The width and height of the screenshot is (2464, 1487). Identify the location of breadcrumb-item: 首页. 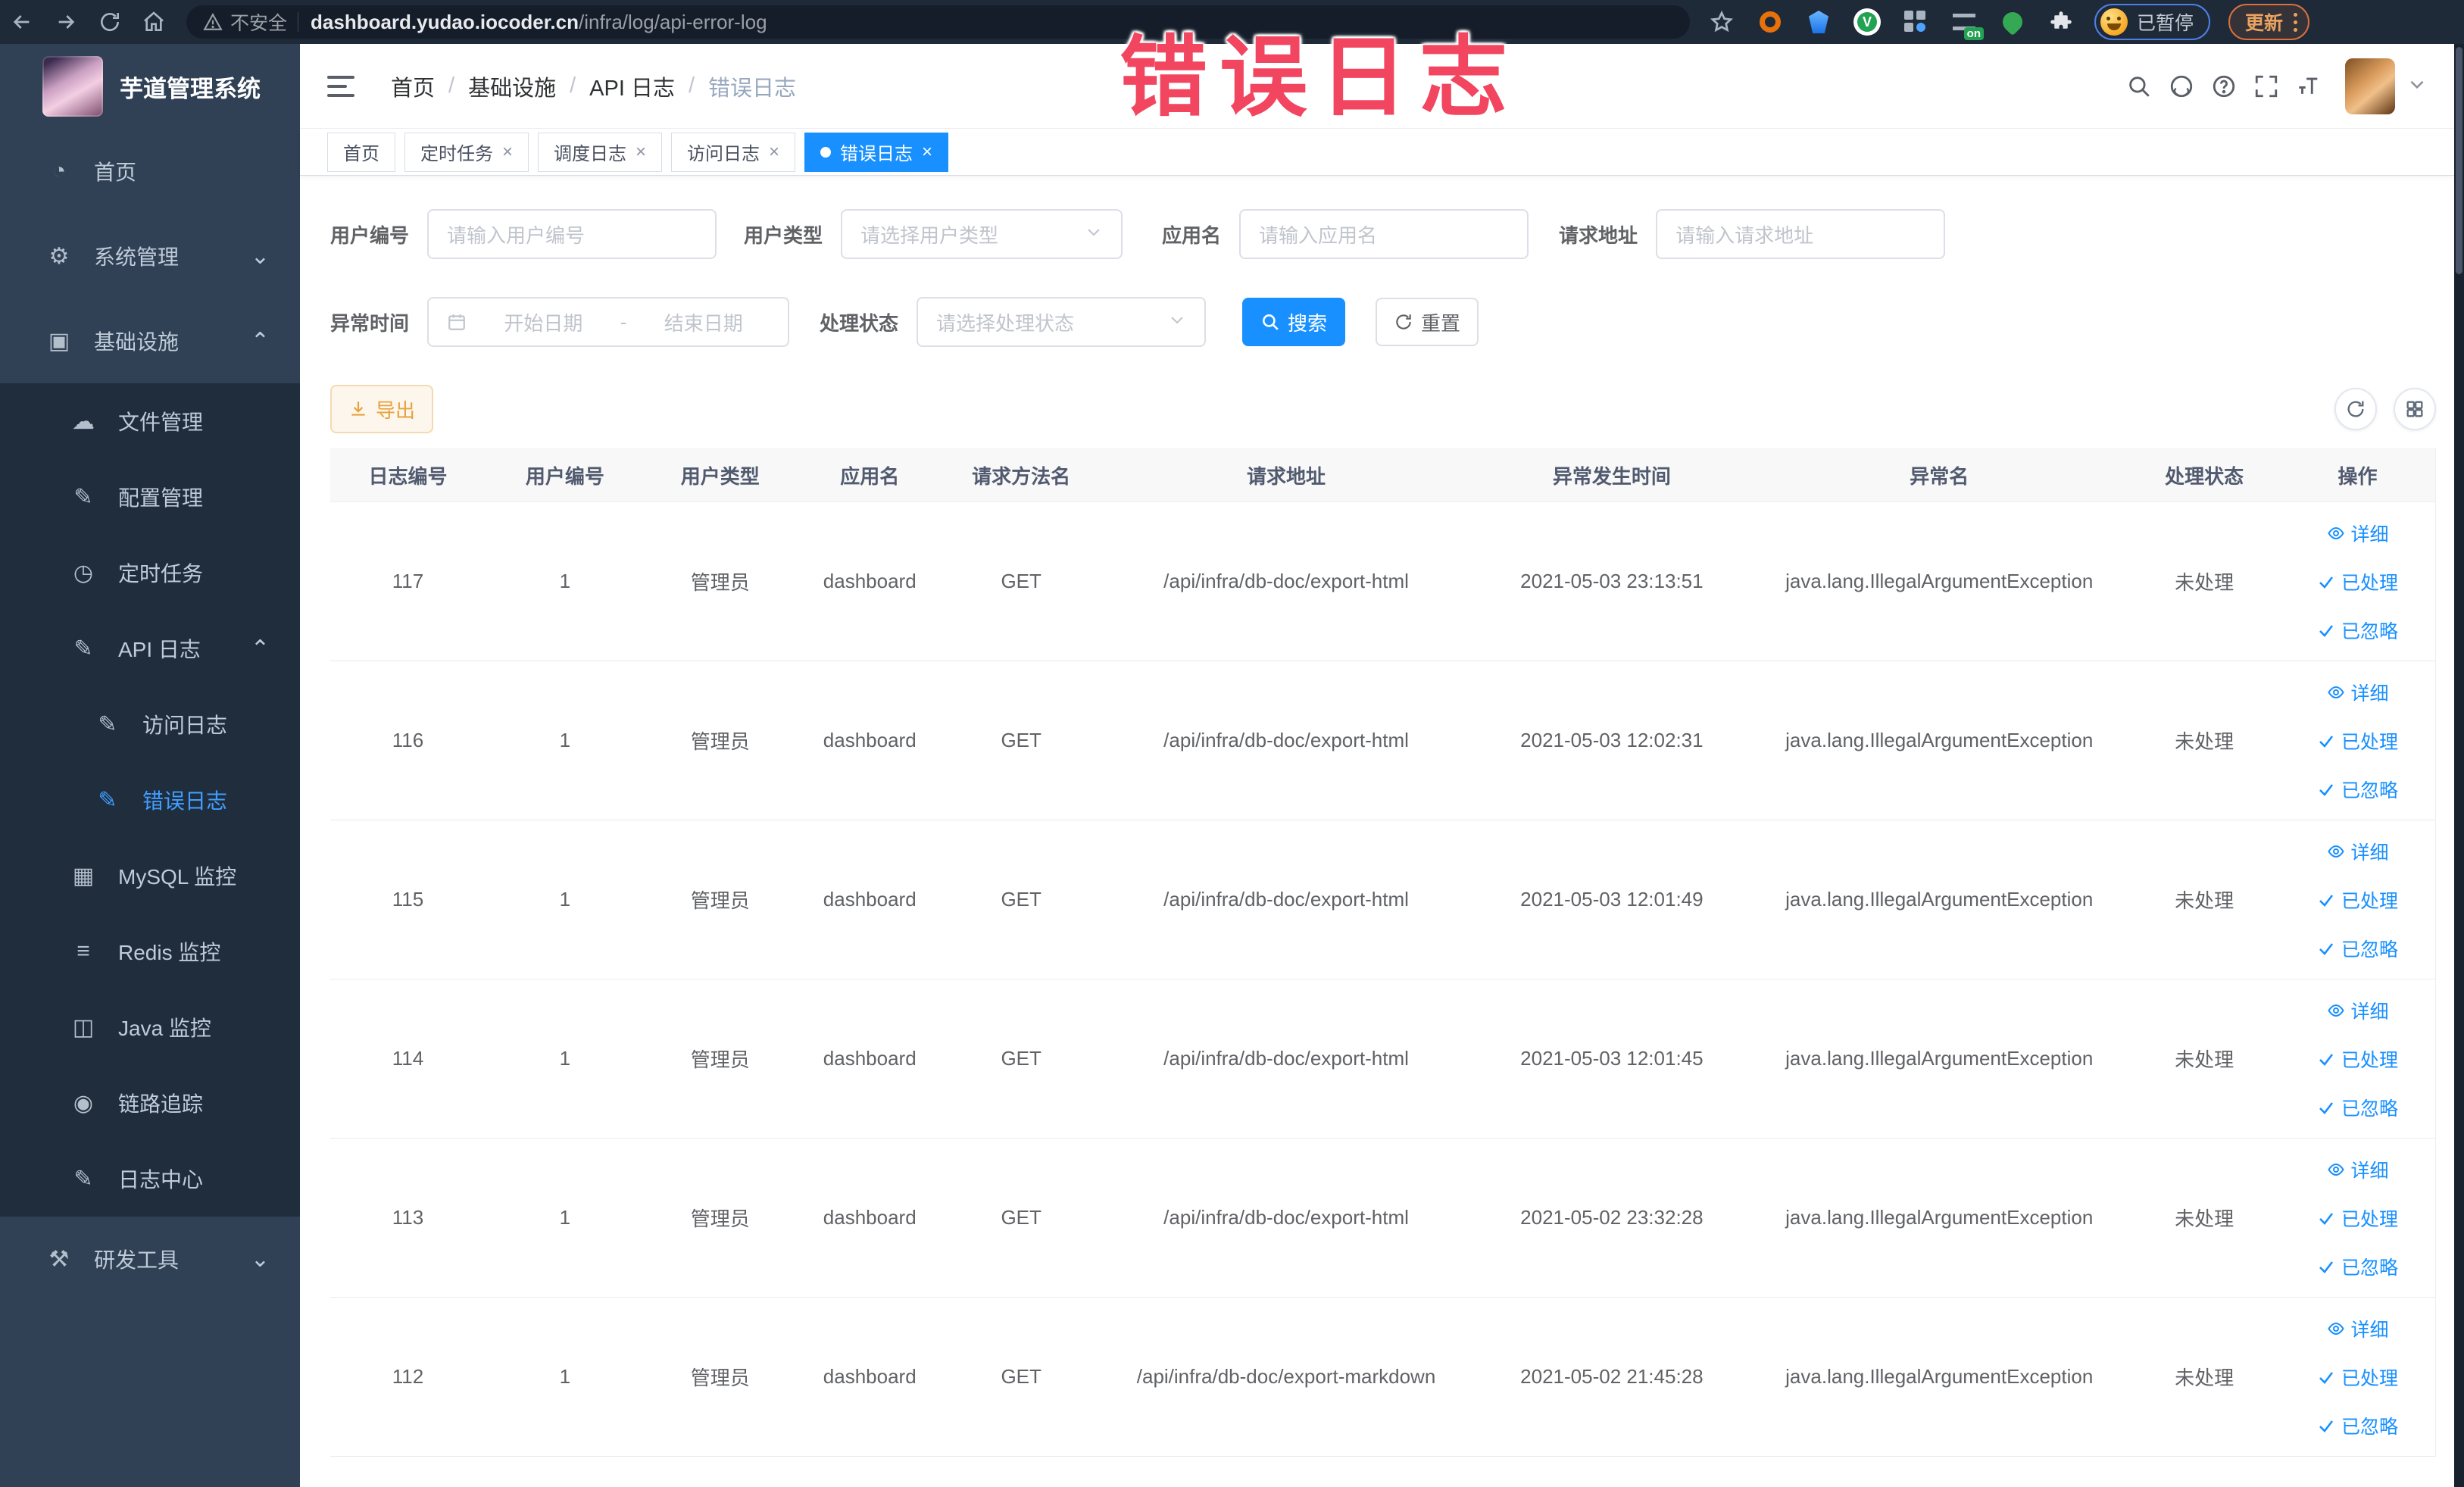
(413, 86).